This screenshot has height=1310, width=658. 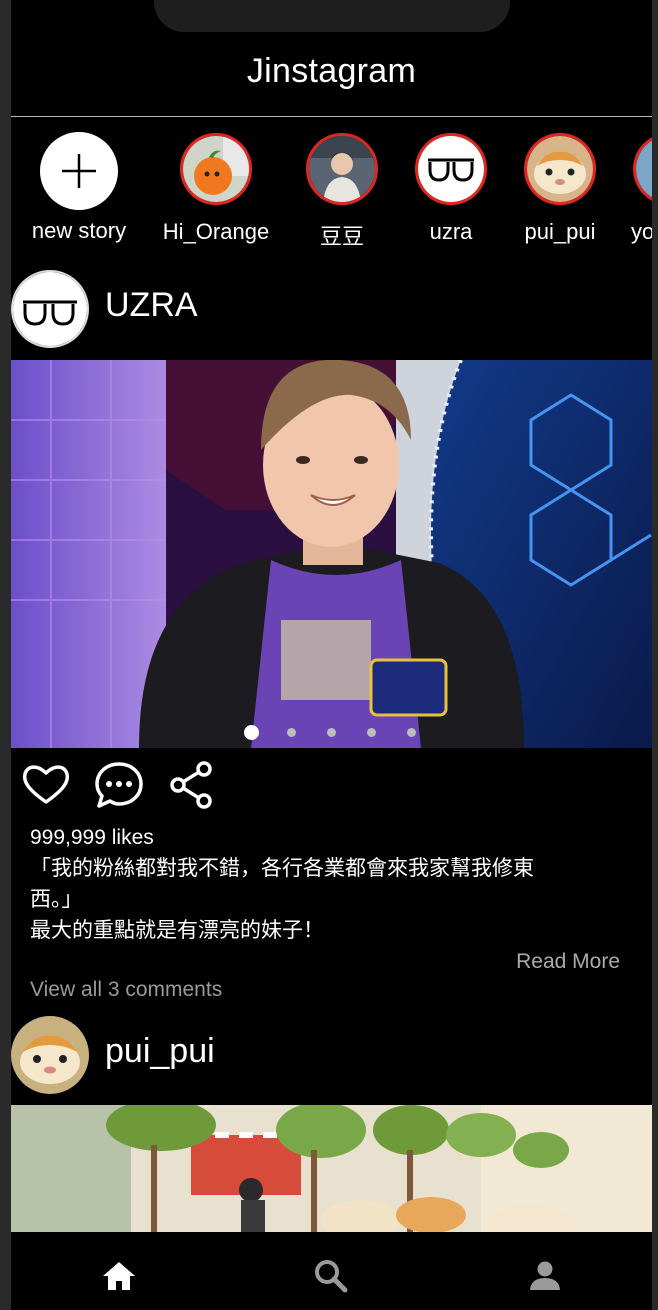 I want to click on share-button, so click(x=192, y=785).